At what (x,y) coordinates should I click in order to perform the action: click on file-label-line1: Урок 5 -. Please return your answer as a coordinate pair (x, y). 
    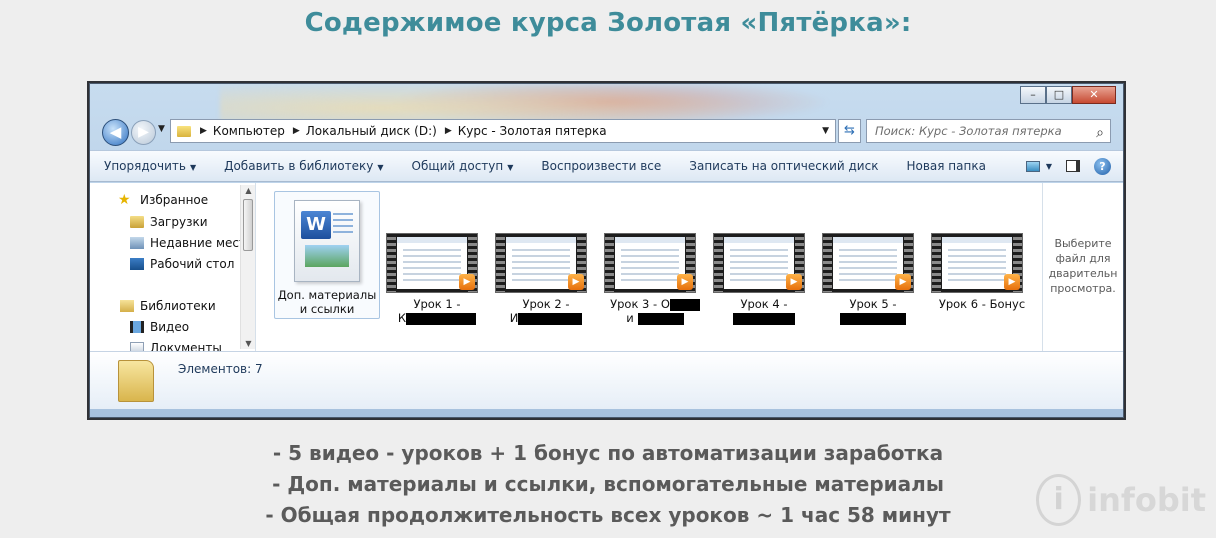
    Looking at the image, I should click on (873, 304).